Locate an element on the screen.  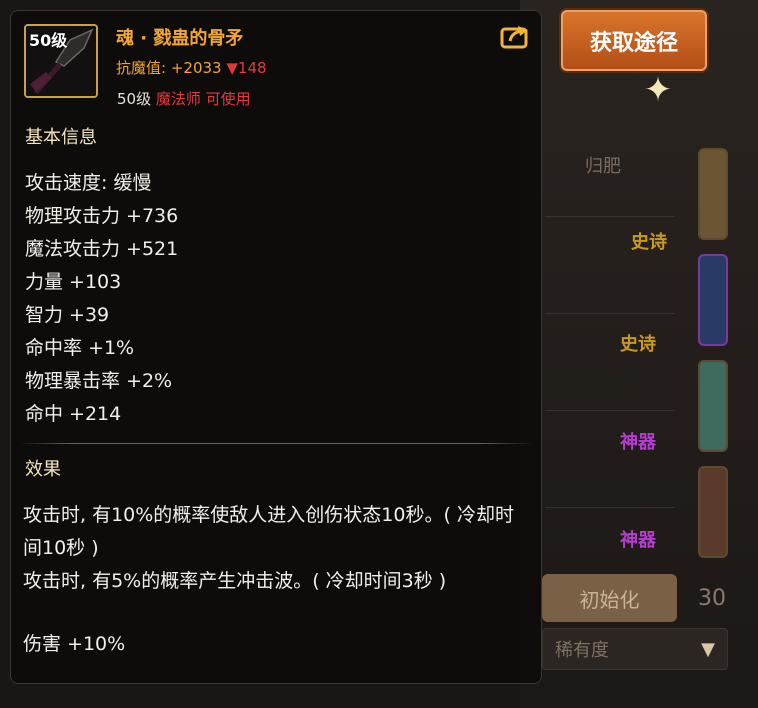
share-icon is located at coordinates (515, 36).